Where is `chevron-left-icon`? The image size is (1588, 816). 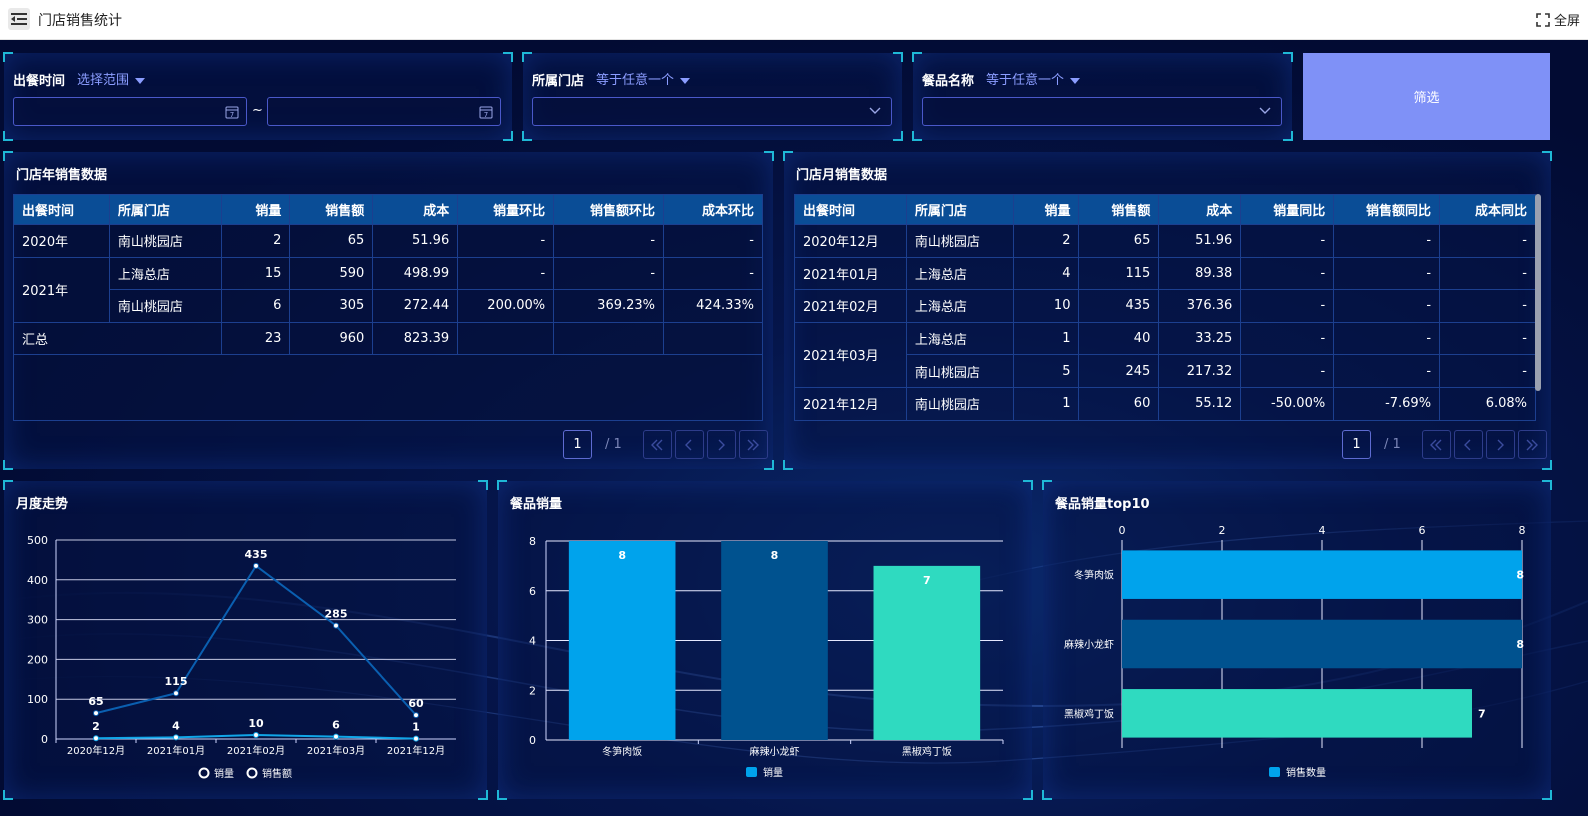 chevron-left-icon is located at coordinates (1467, 444).